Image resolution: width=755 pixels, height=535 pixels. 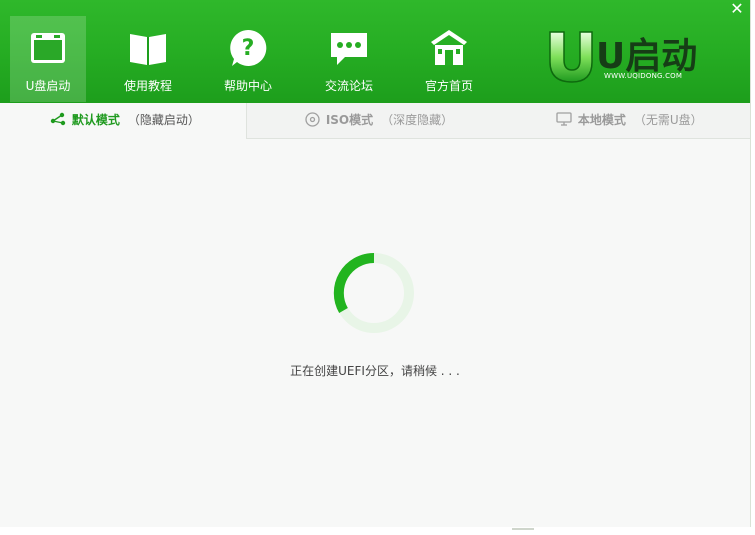 What do you see at coordinates (601, 120) in the screenshot?
I see `tab-label: 本地模式` at bounding box center [601, 120].